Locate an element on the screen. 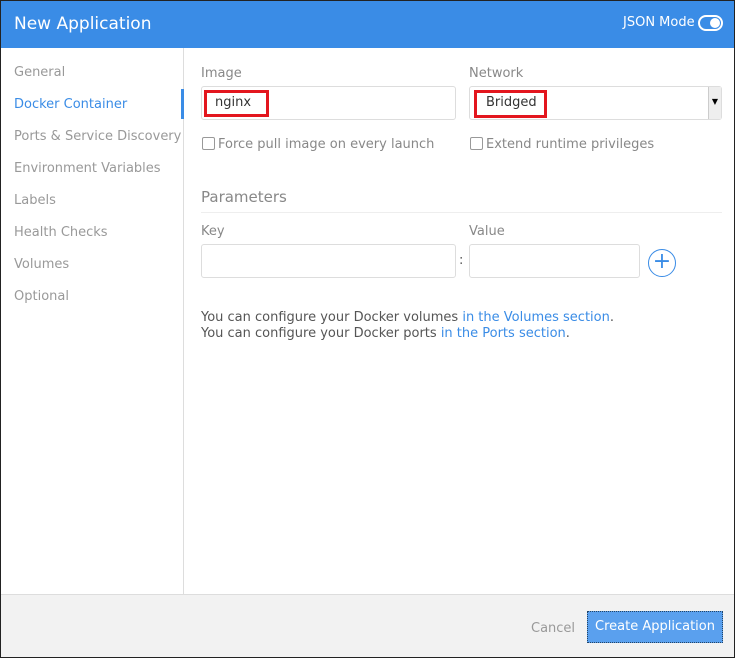 This screenshot has width=735, height=658. sidebar-item-volumes: Volumes is located at coordinates (41, 264).